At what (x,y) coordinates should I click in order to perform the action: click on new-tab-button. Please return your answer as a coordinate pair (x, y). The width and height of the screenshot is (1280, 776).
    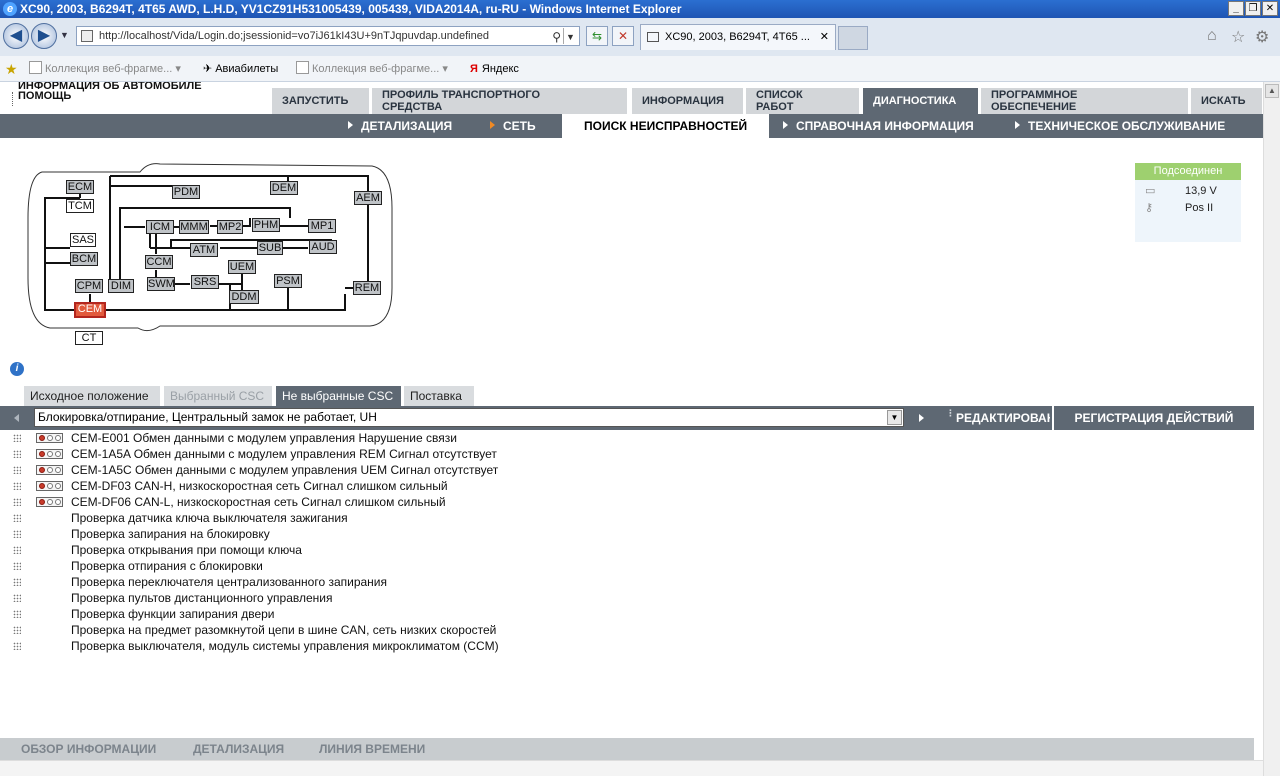
    Looking at the image, I should click on (853, 38).